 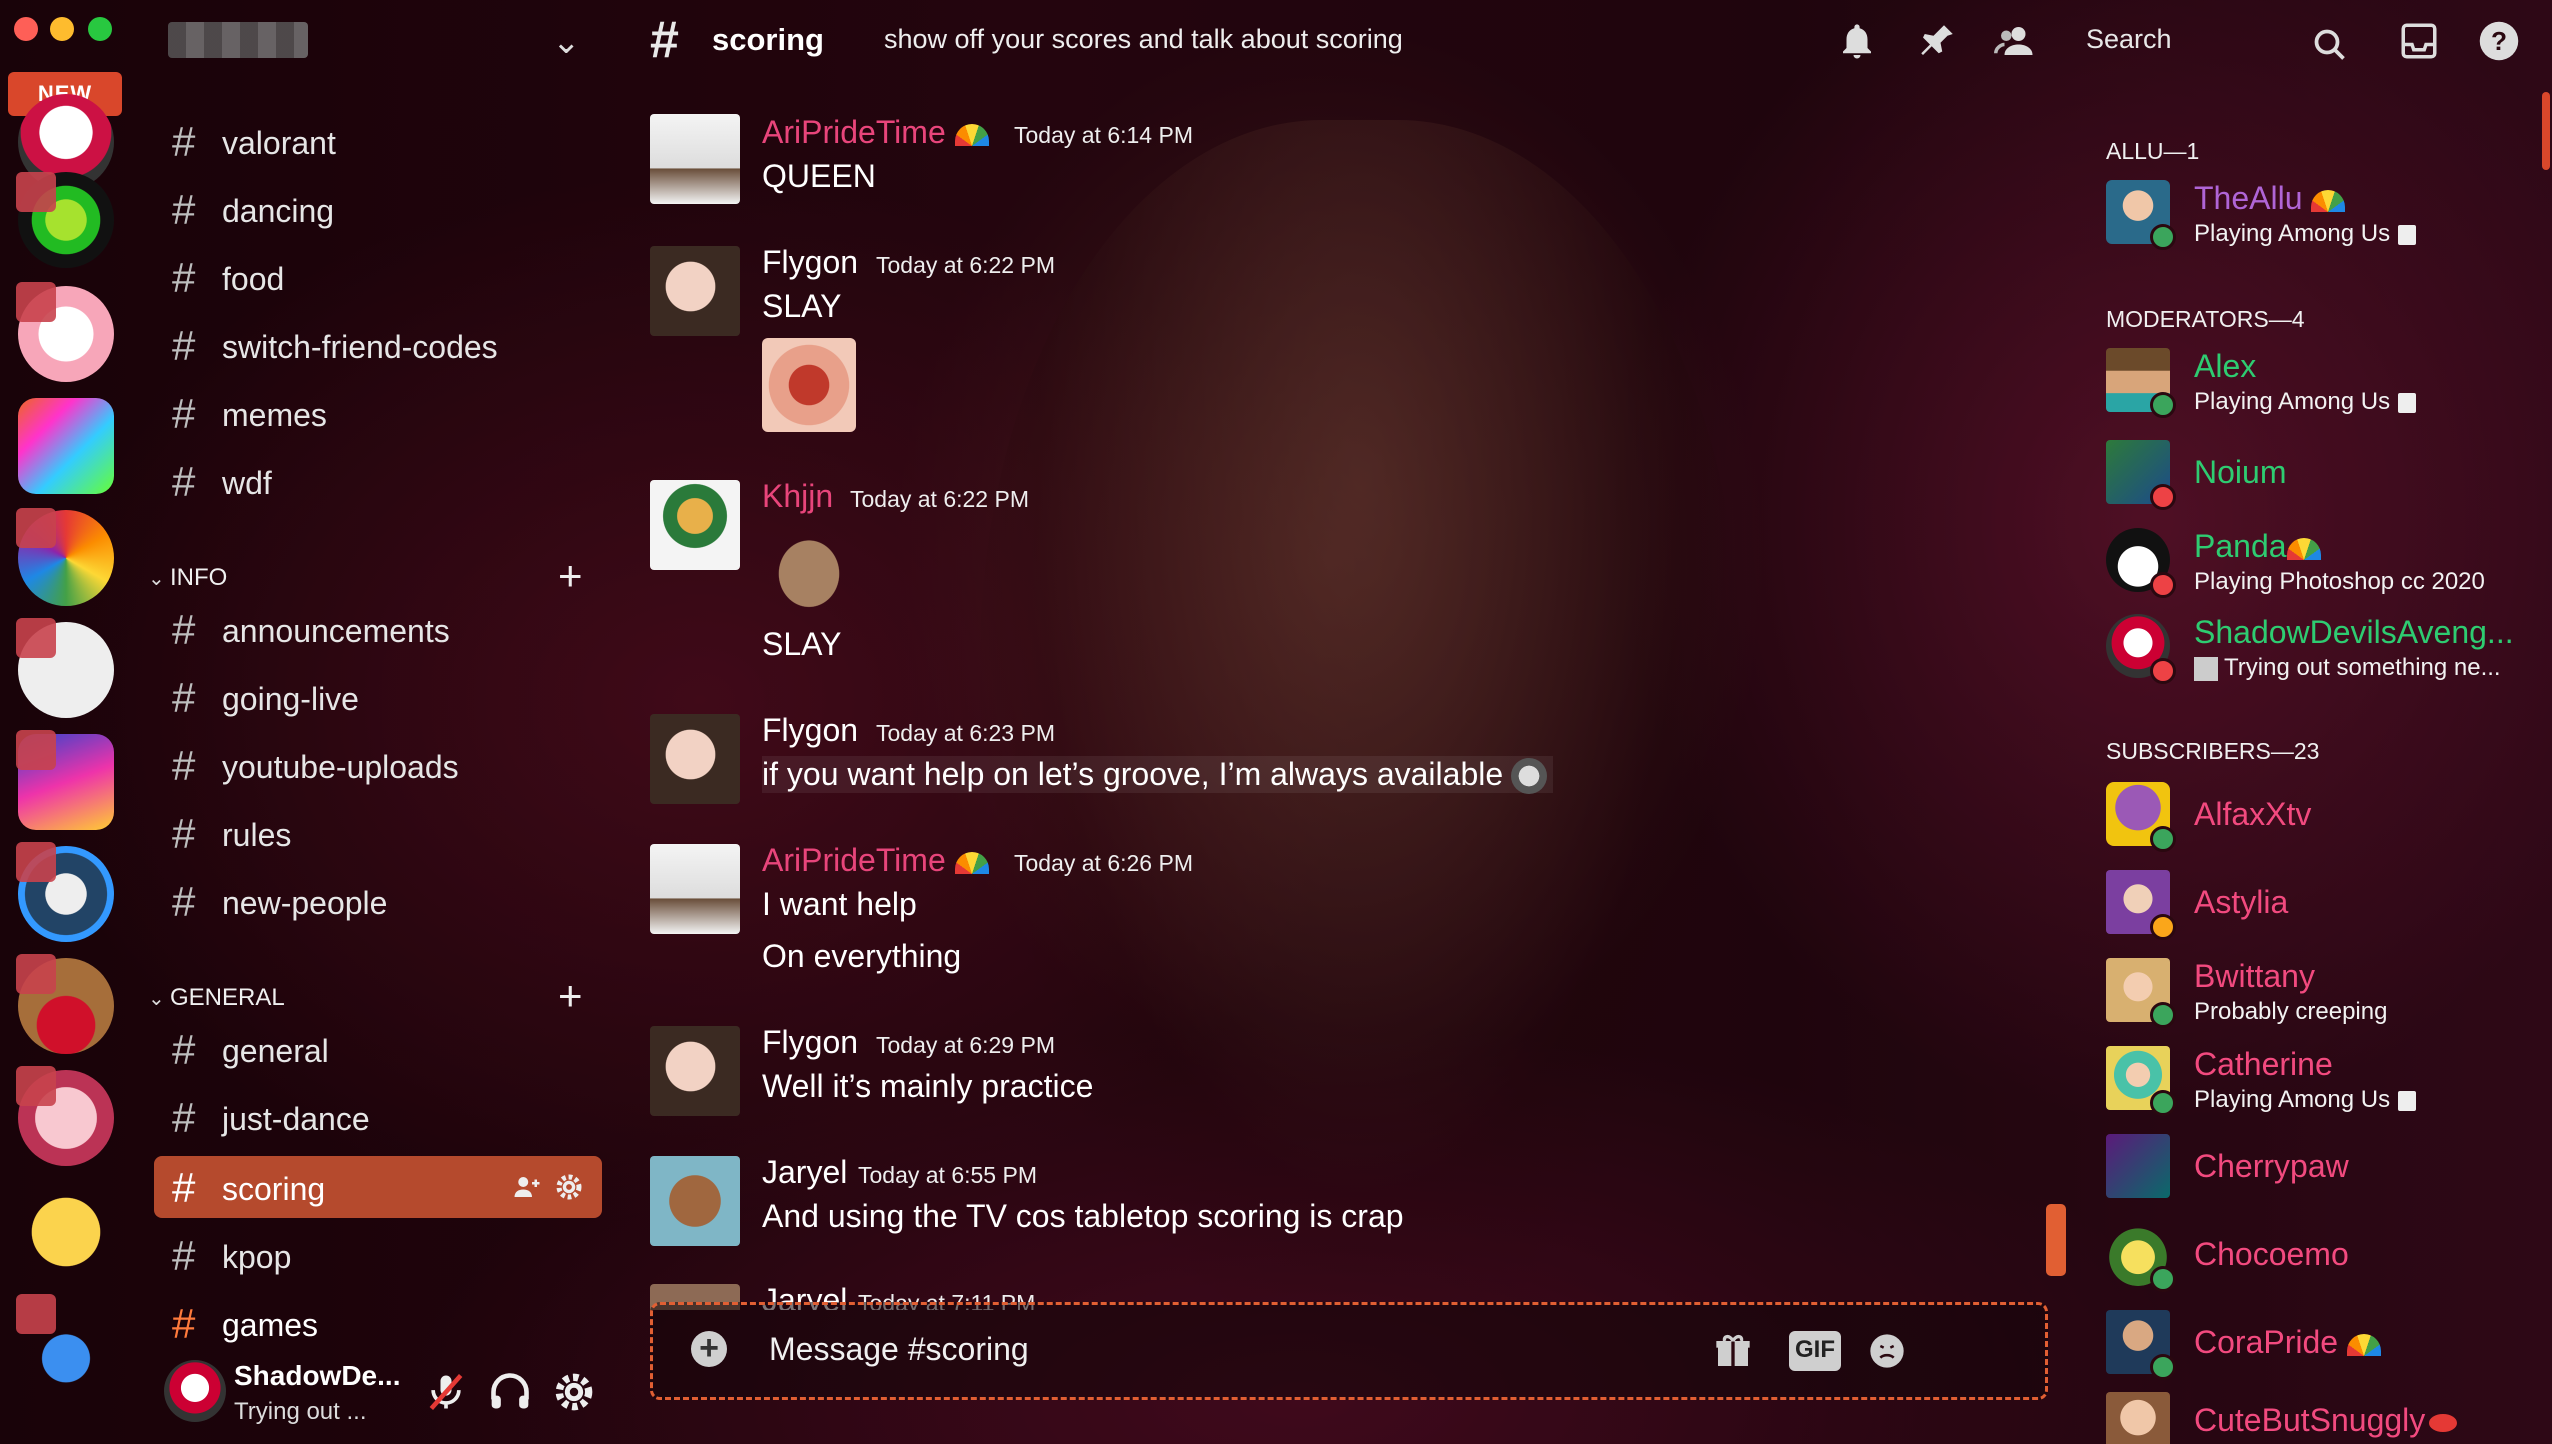 I want to click on member-group-header: SUBSCRIBERS—23, so click(x=2213, y=751).